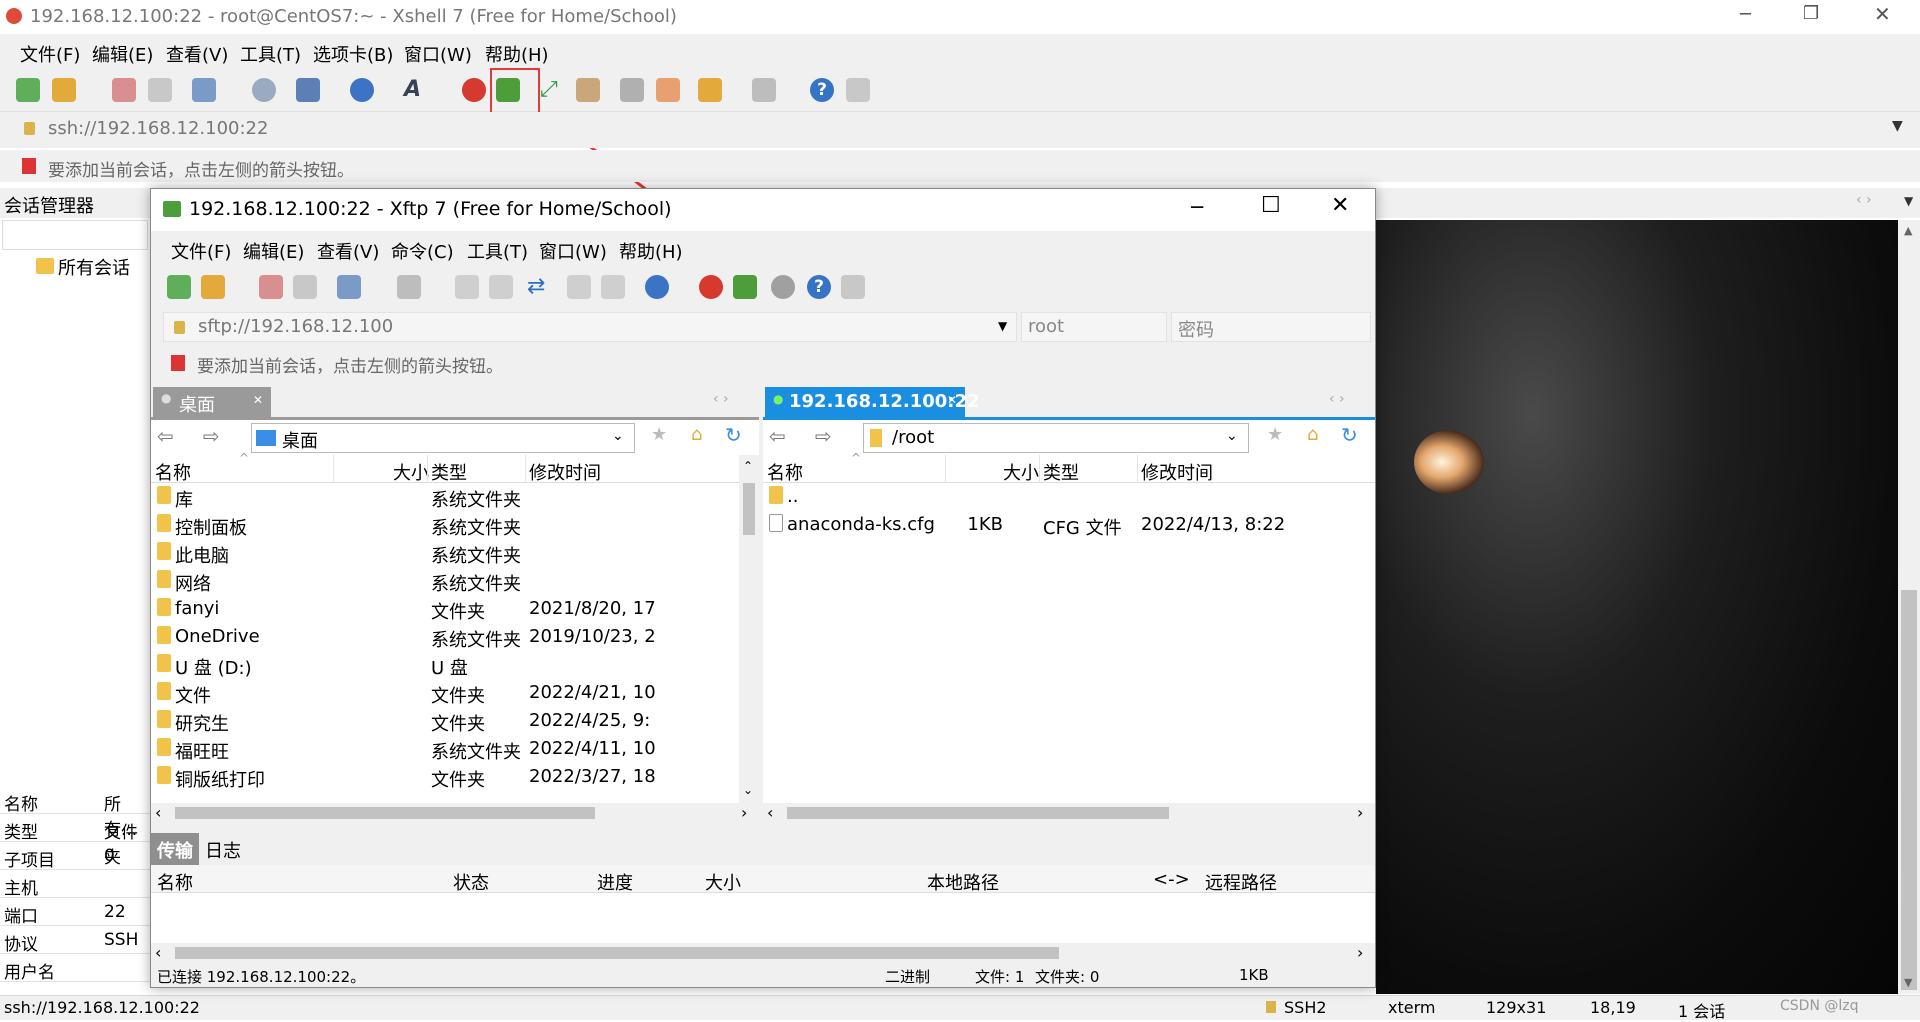  Describe the element at coordinates (1882, 14) in the screenshot. I see `close-button: ✕` at that location.